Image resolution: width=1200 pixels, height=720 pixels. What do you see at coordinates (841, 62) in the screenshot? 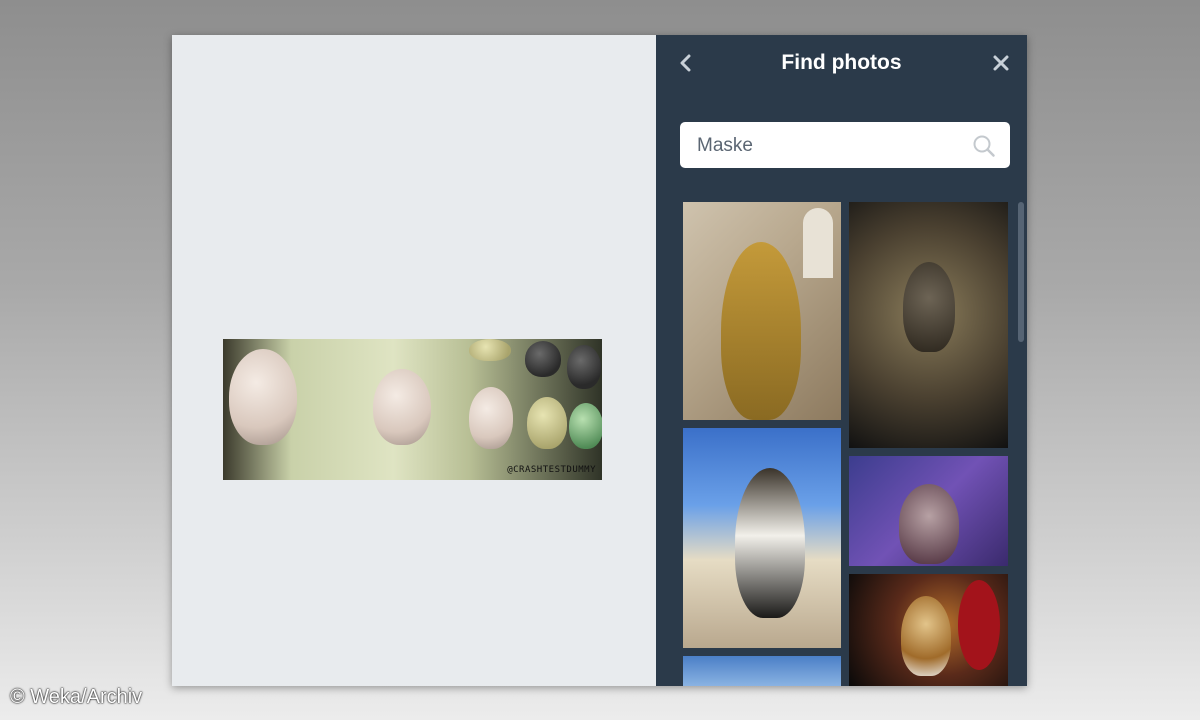
I see `panel-title: Find photos` at bounding box center [841, 62].